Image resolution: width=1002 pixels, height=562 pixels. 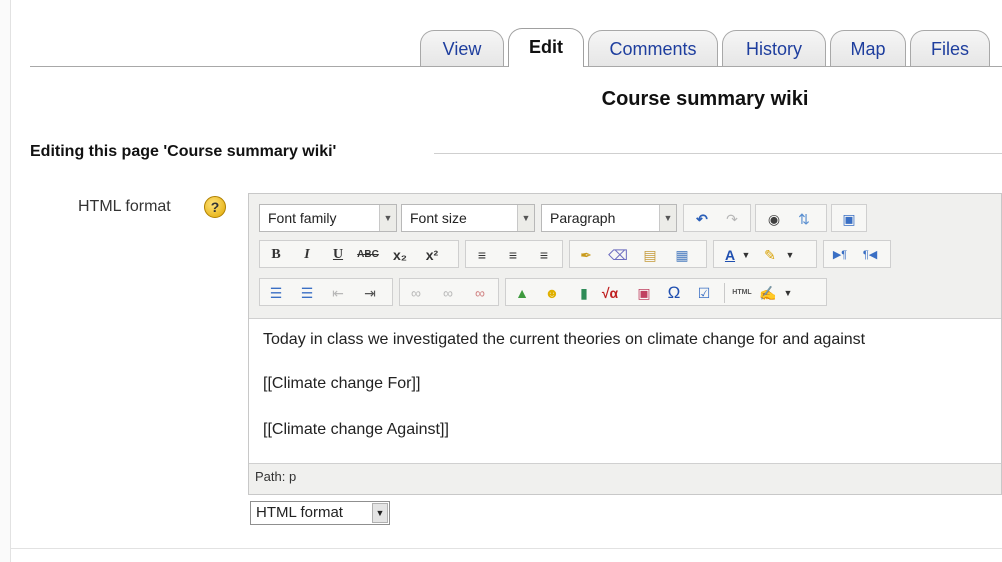 I want to click on legend-rule, so click(x=718, y=153).